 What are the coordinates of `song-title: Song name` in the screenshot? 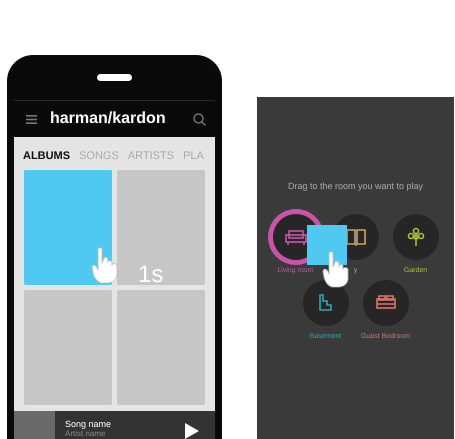 It's located at (88, 424).